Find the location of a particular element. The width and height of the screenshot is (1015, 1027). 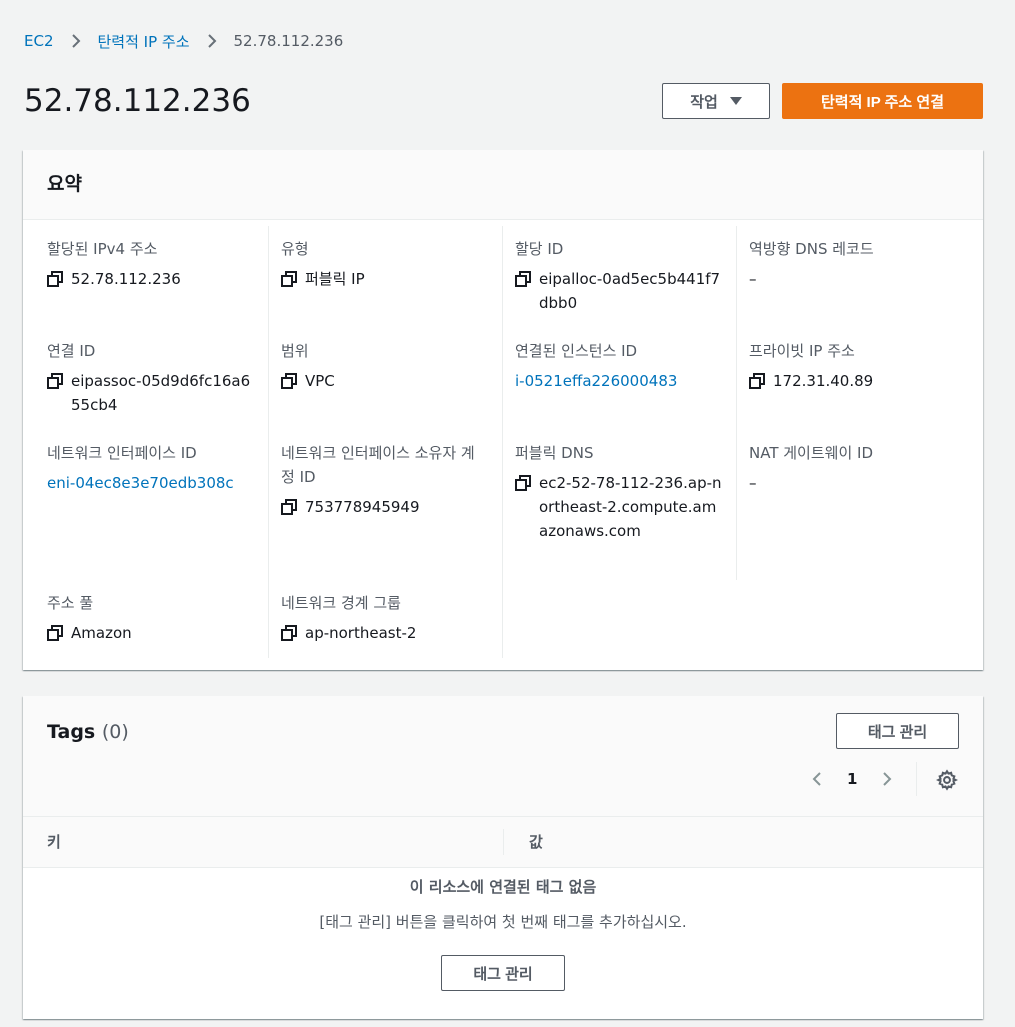

tags-title-text: Tags is located at coordinates (71, 732).